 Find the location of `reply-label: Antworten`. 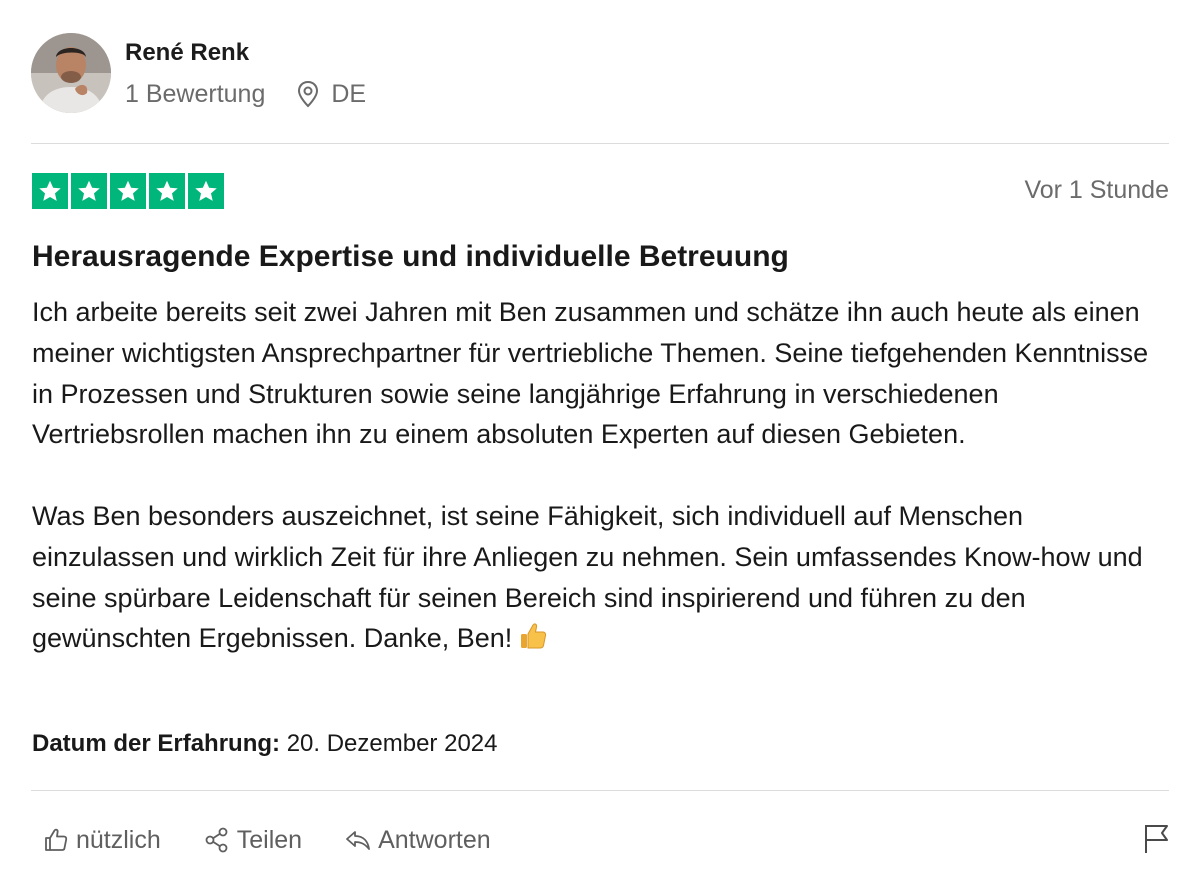

reply-label: Antworten is located at coordinates (434, 839).